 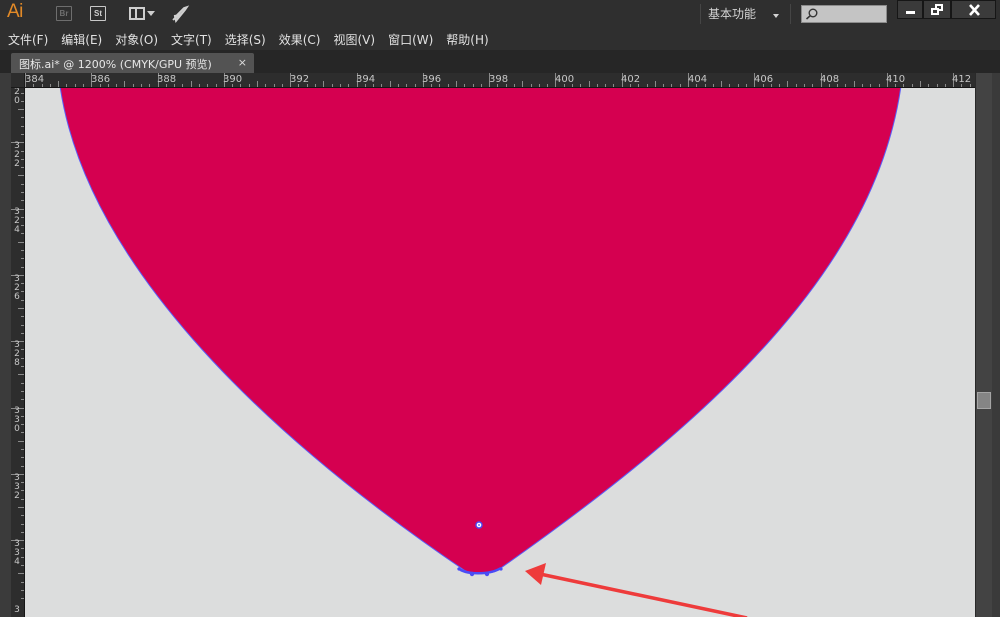 I want to click on close-tab-icon: ×, so click(x=242, y=62).